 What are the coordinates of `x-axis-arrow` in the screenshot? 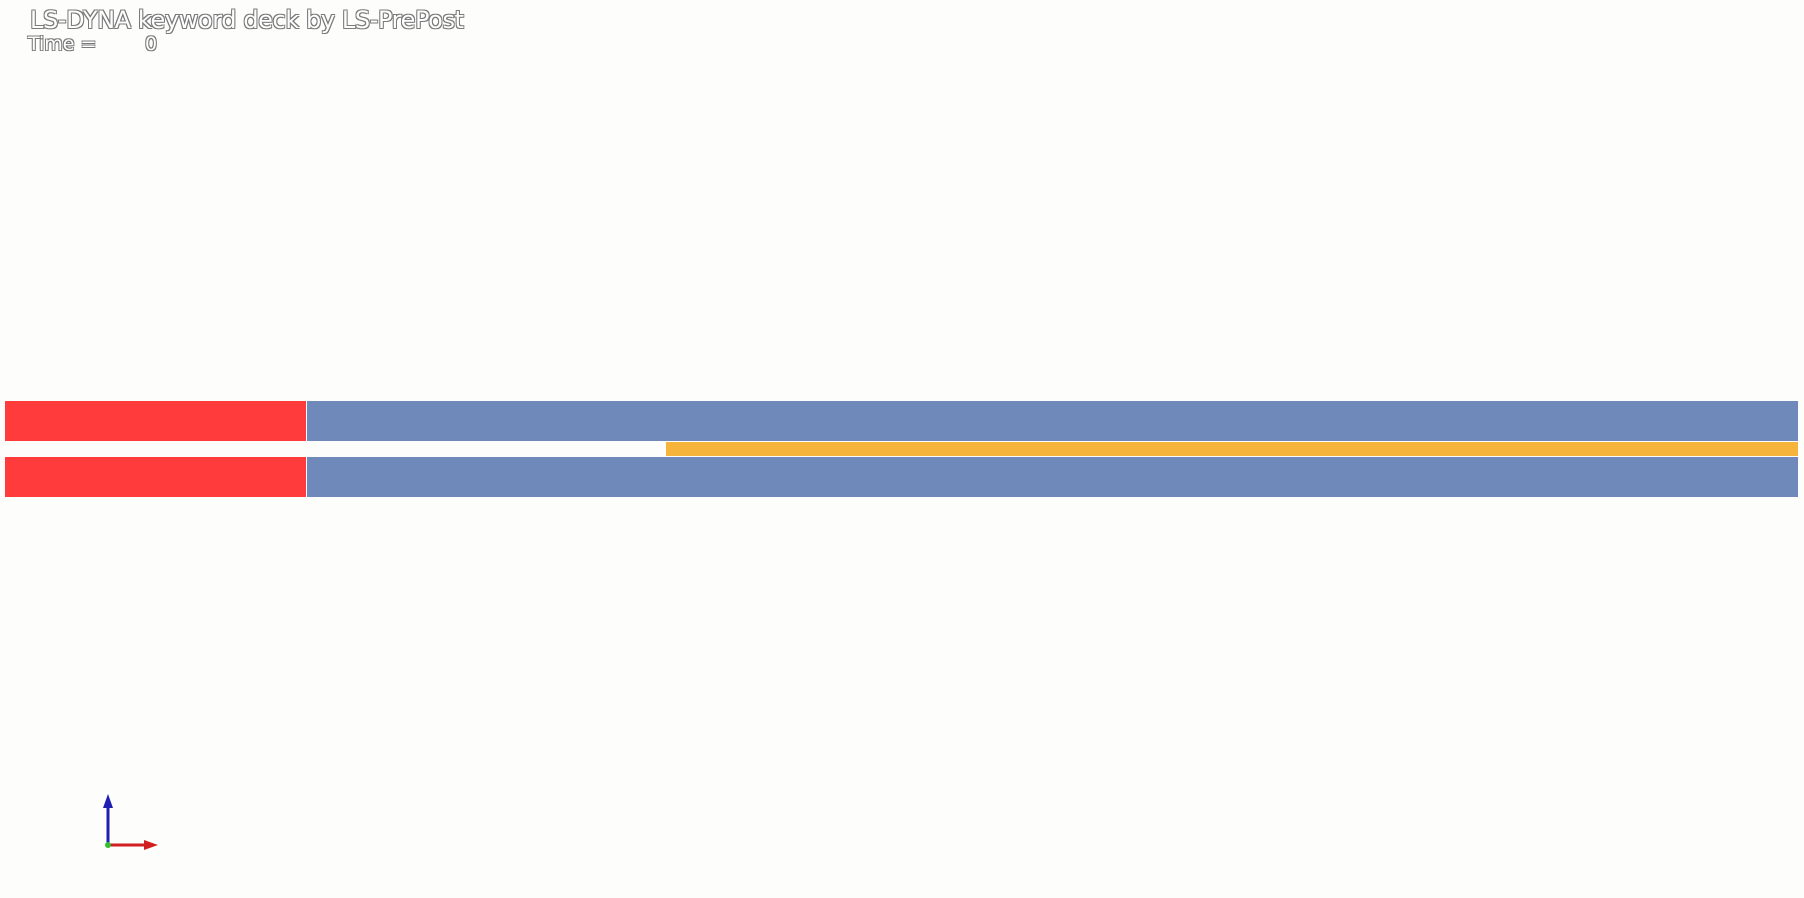 It's located at (133, 845).